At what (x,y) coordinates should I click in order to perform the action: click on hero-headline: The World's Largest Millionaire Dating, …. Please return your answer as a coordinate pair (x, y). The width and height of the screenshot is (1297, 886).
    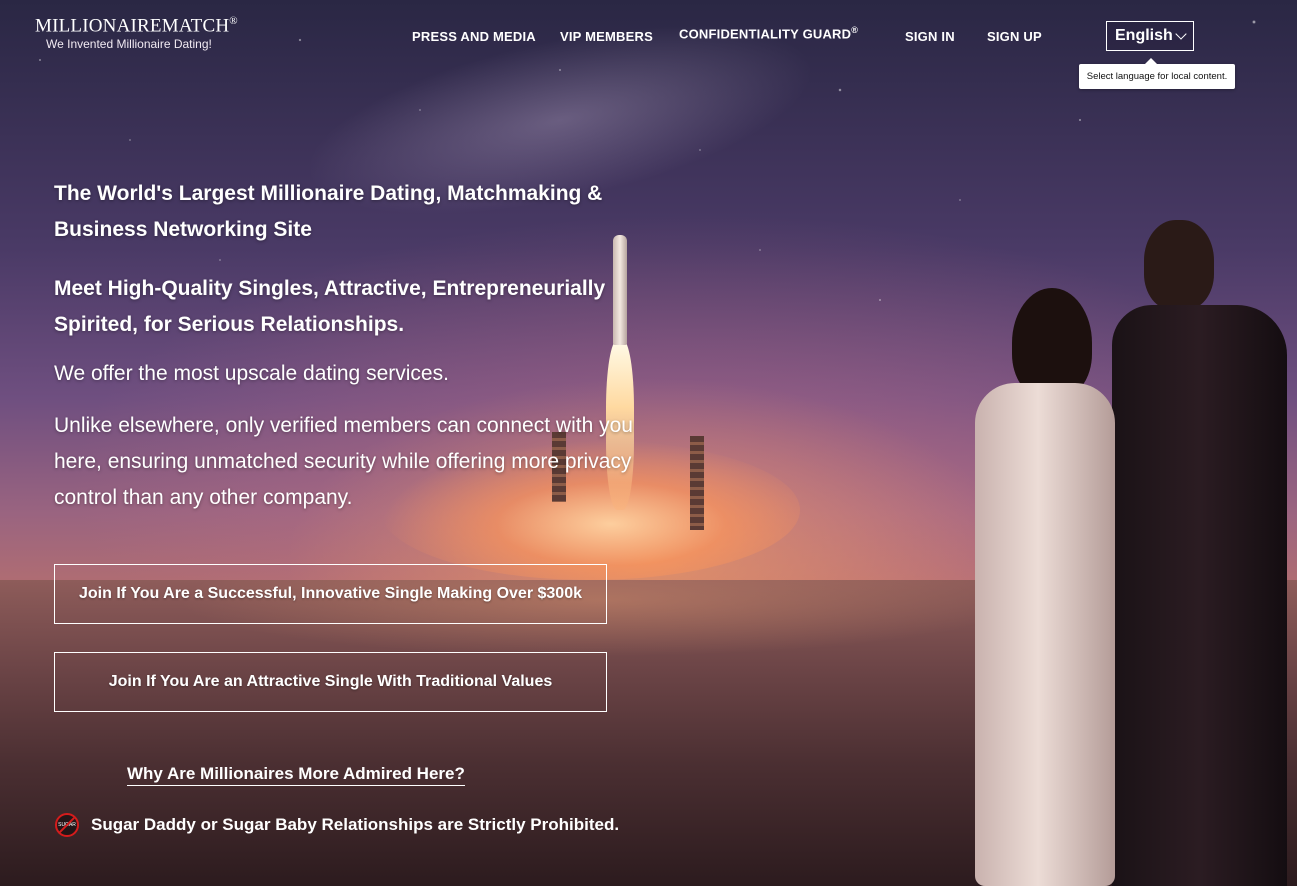
    Looking at the image, I should click on (328, 211).